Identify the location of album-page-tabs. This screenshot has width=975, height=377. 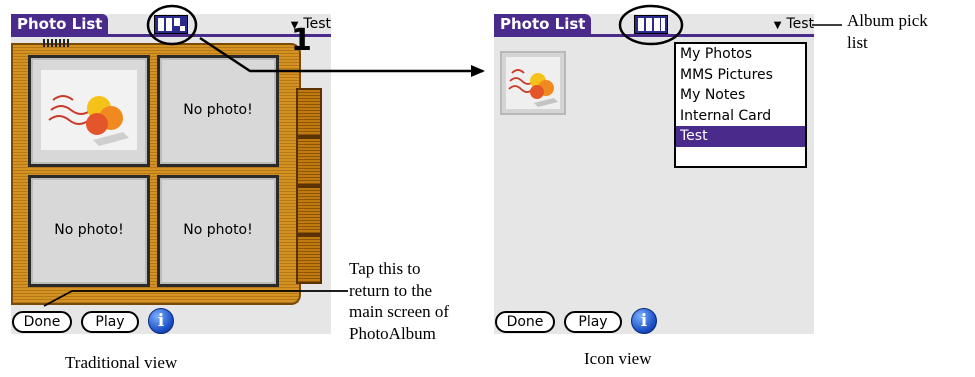
(309, 196).